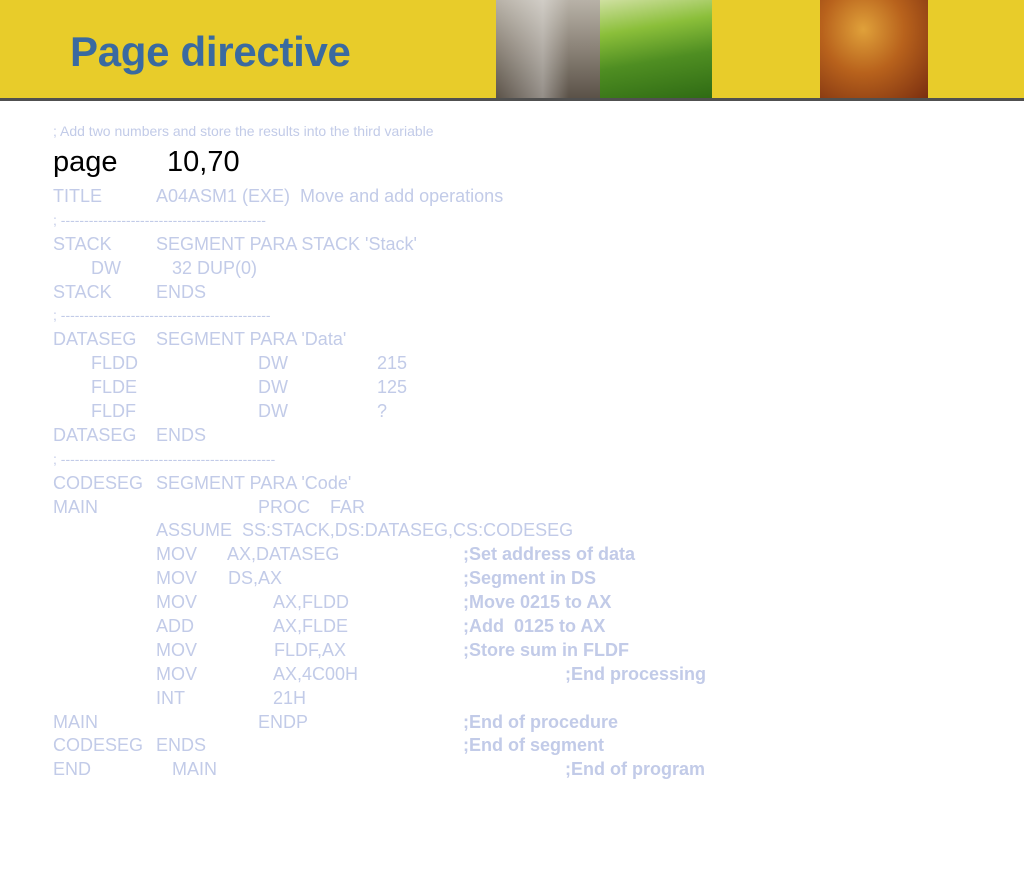 Image resolution: width=1024 pixels, height=878 pixels. What do you see at coordinates (194, 769) in the screenshot?
I see `end-label: MAIN` at bounding box center [194, 769].